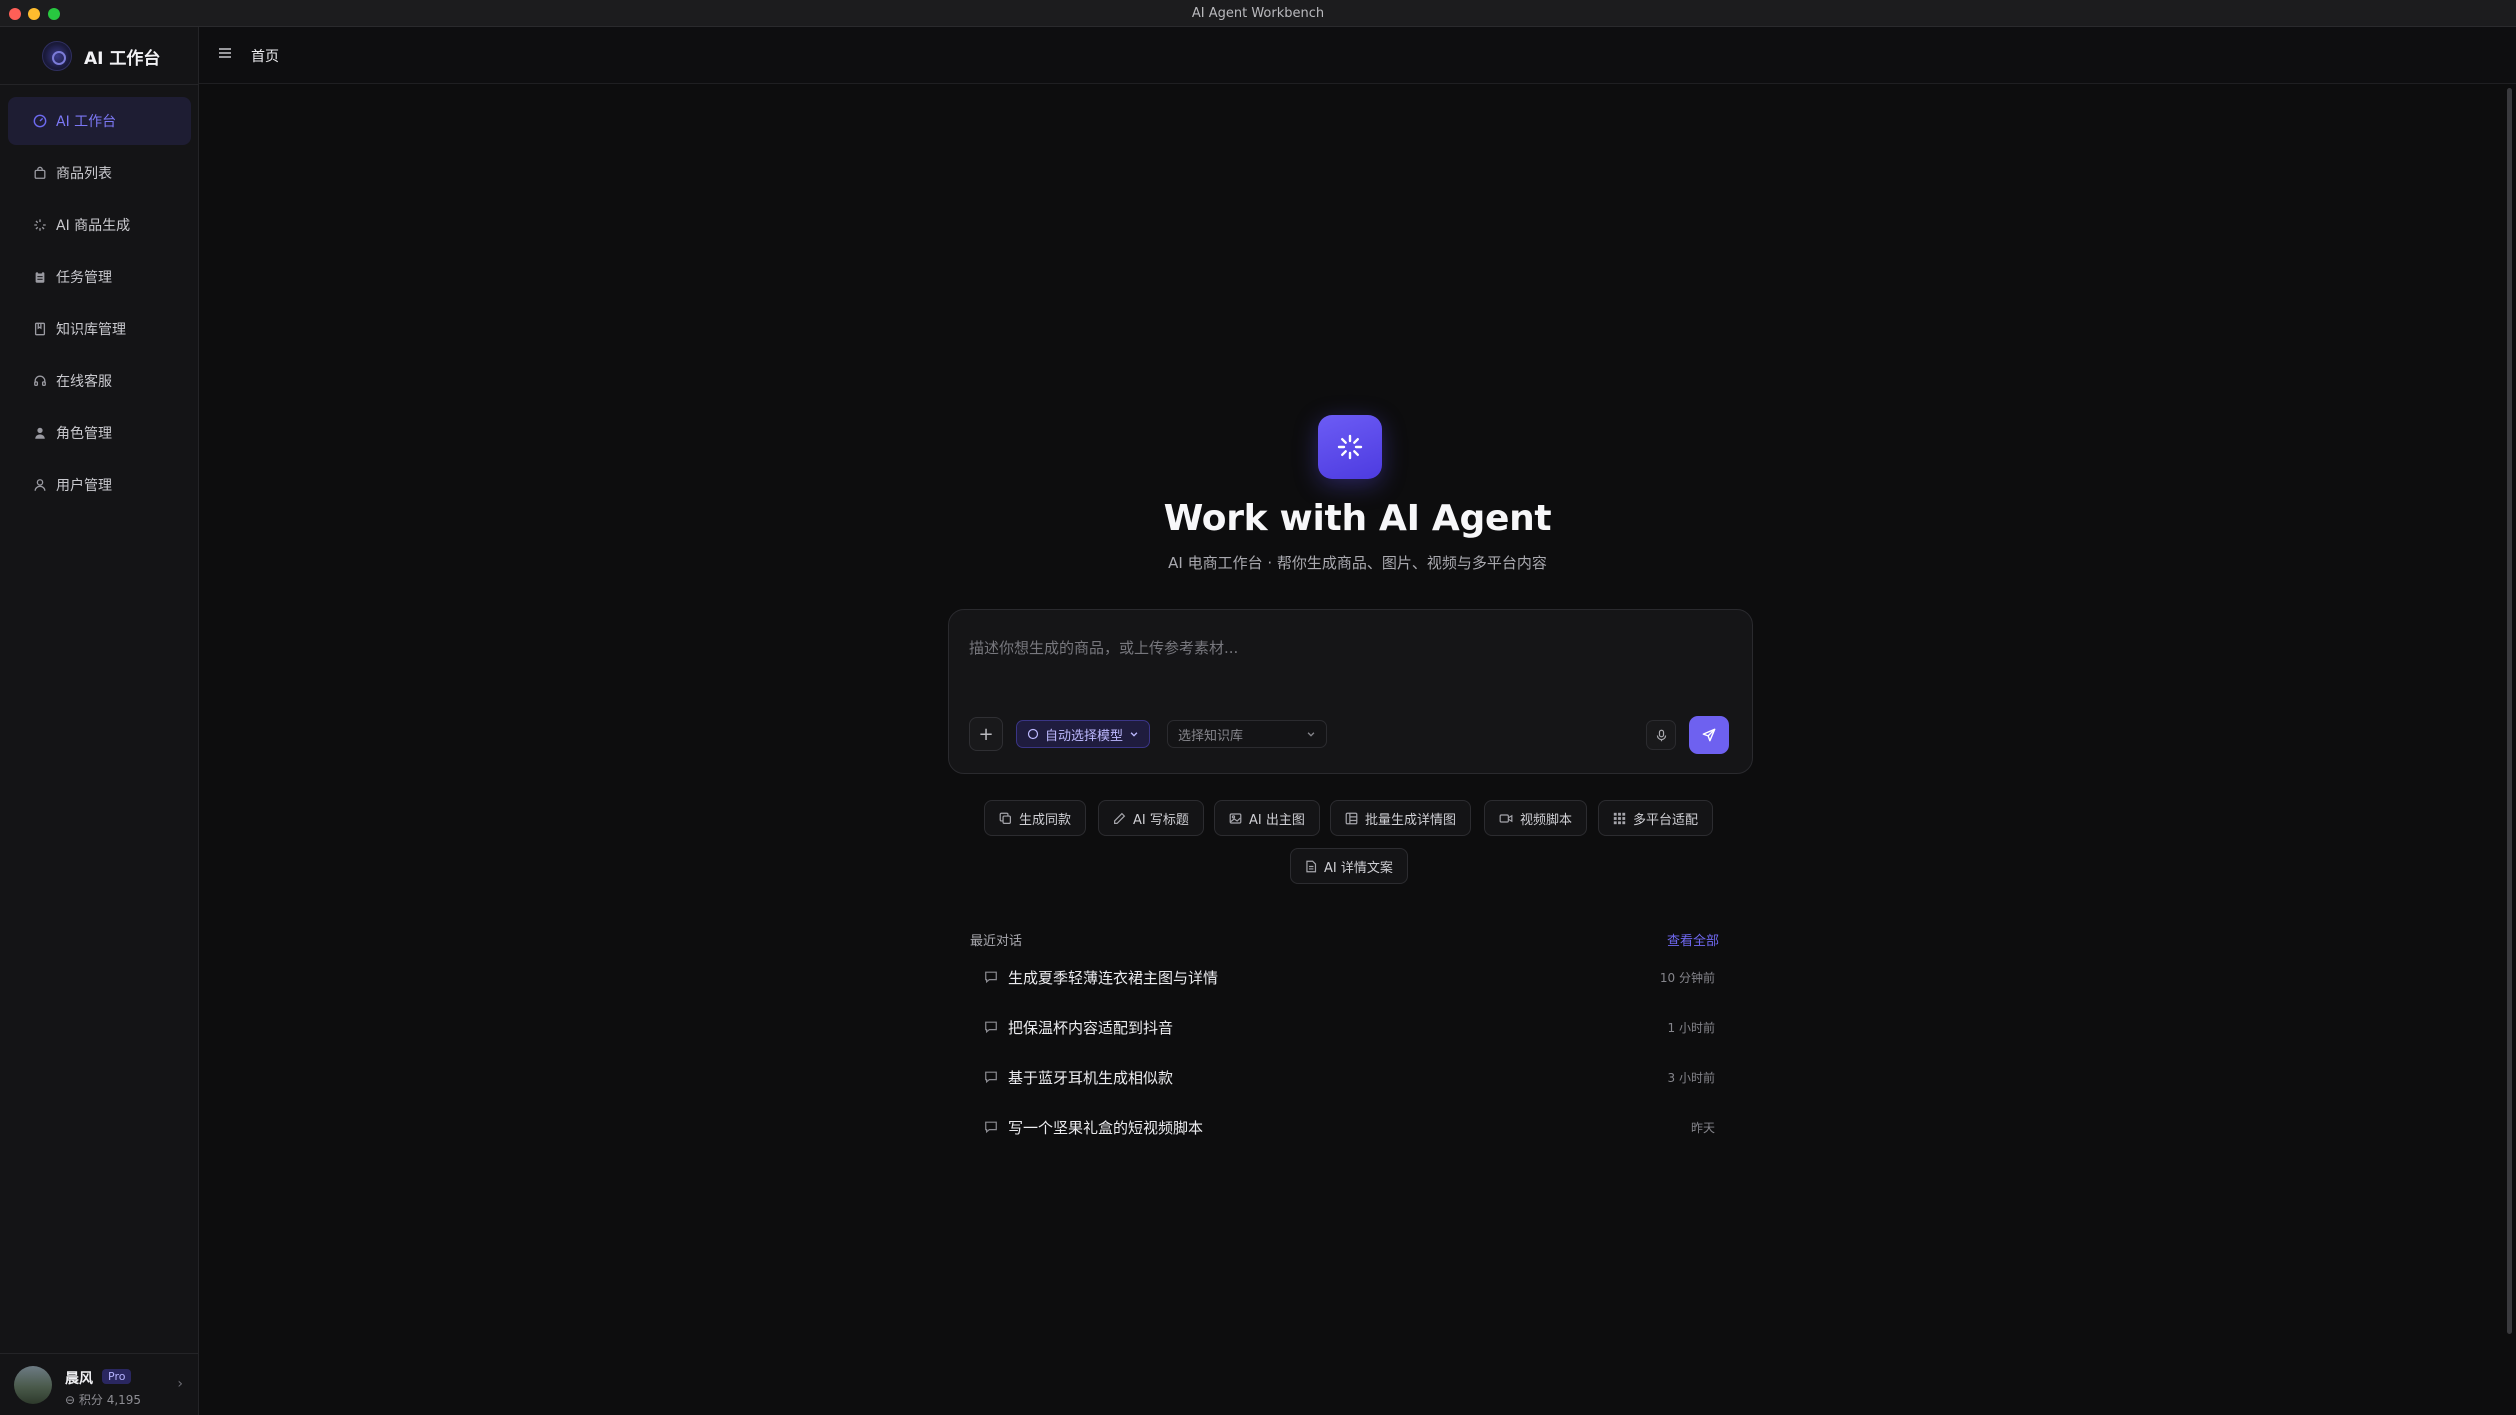  I want to click on quick-action-ai-title: AI 写标题, so click(1151, 818).